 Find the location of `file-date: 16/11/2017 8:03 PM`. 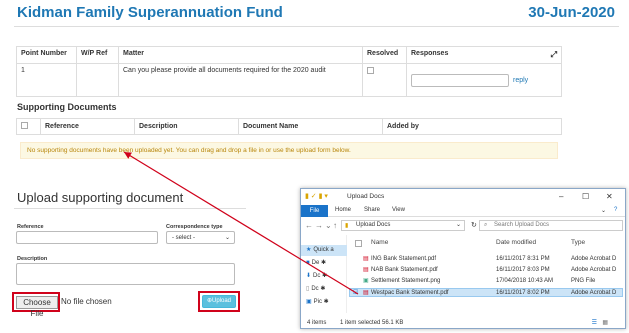

file-date: 16/11/2017 8:03 PM is located at coordinates (523, 270).